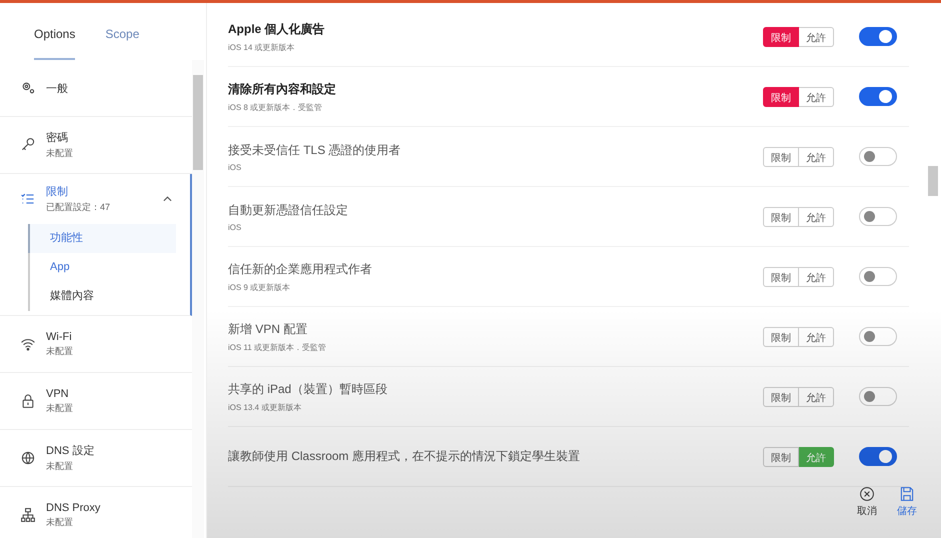 This screenshot has width=941, height=538. I want to click on close-icon, so click(867, 494).